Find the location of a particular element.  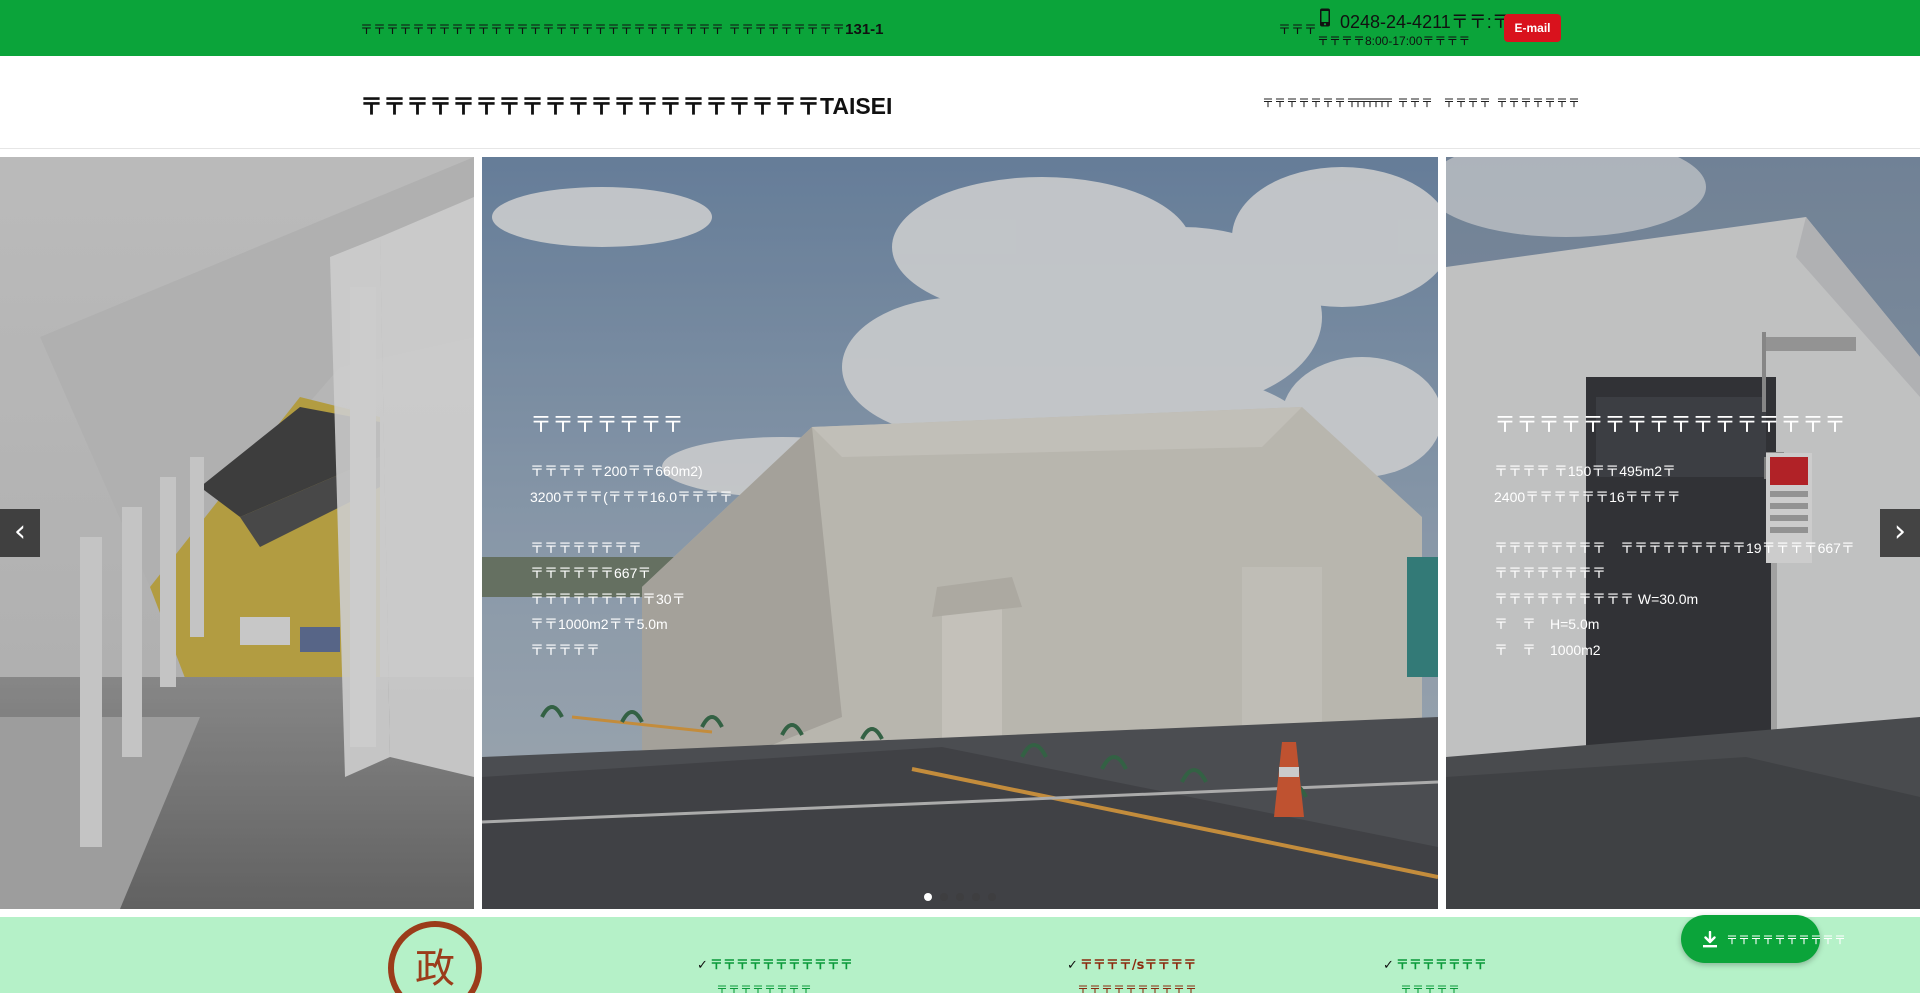

nav-item-5: 〒〒〒〒〒〒〒 is located at coordinates (1538, 102).